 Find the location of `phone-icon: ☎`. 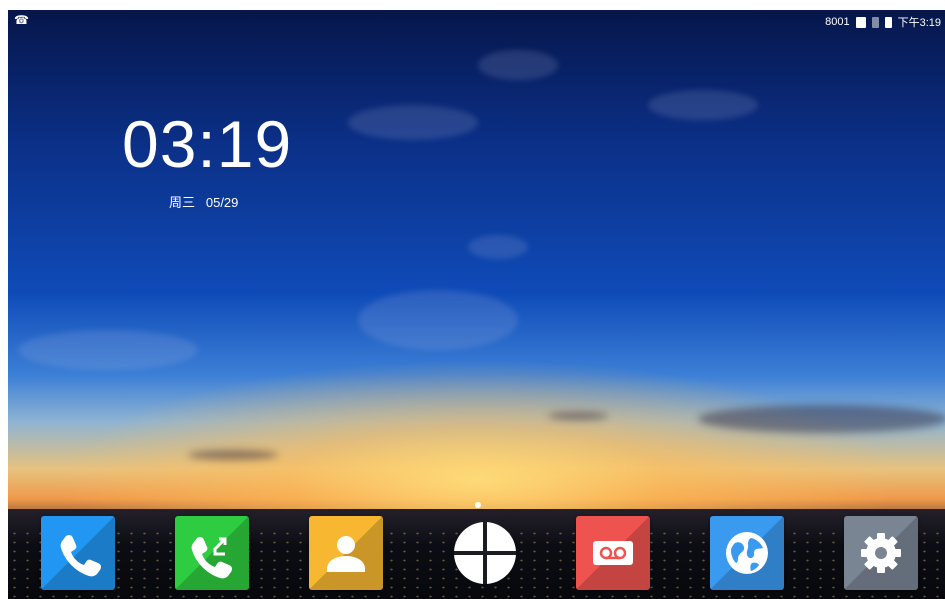

phone-icon: ☎ is located at coordinates (21, 20).